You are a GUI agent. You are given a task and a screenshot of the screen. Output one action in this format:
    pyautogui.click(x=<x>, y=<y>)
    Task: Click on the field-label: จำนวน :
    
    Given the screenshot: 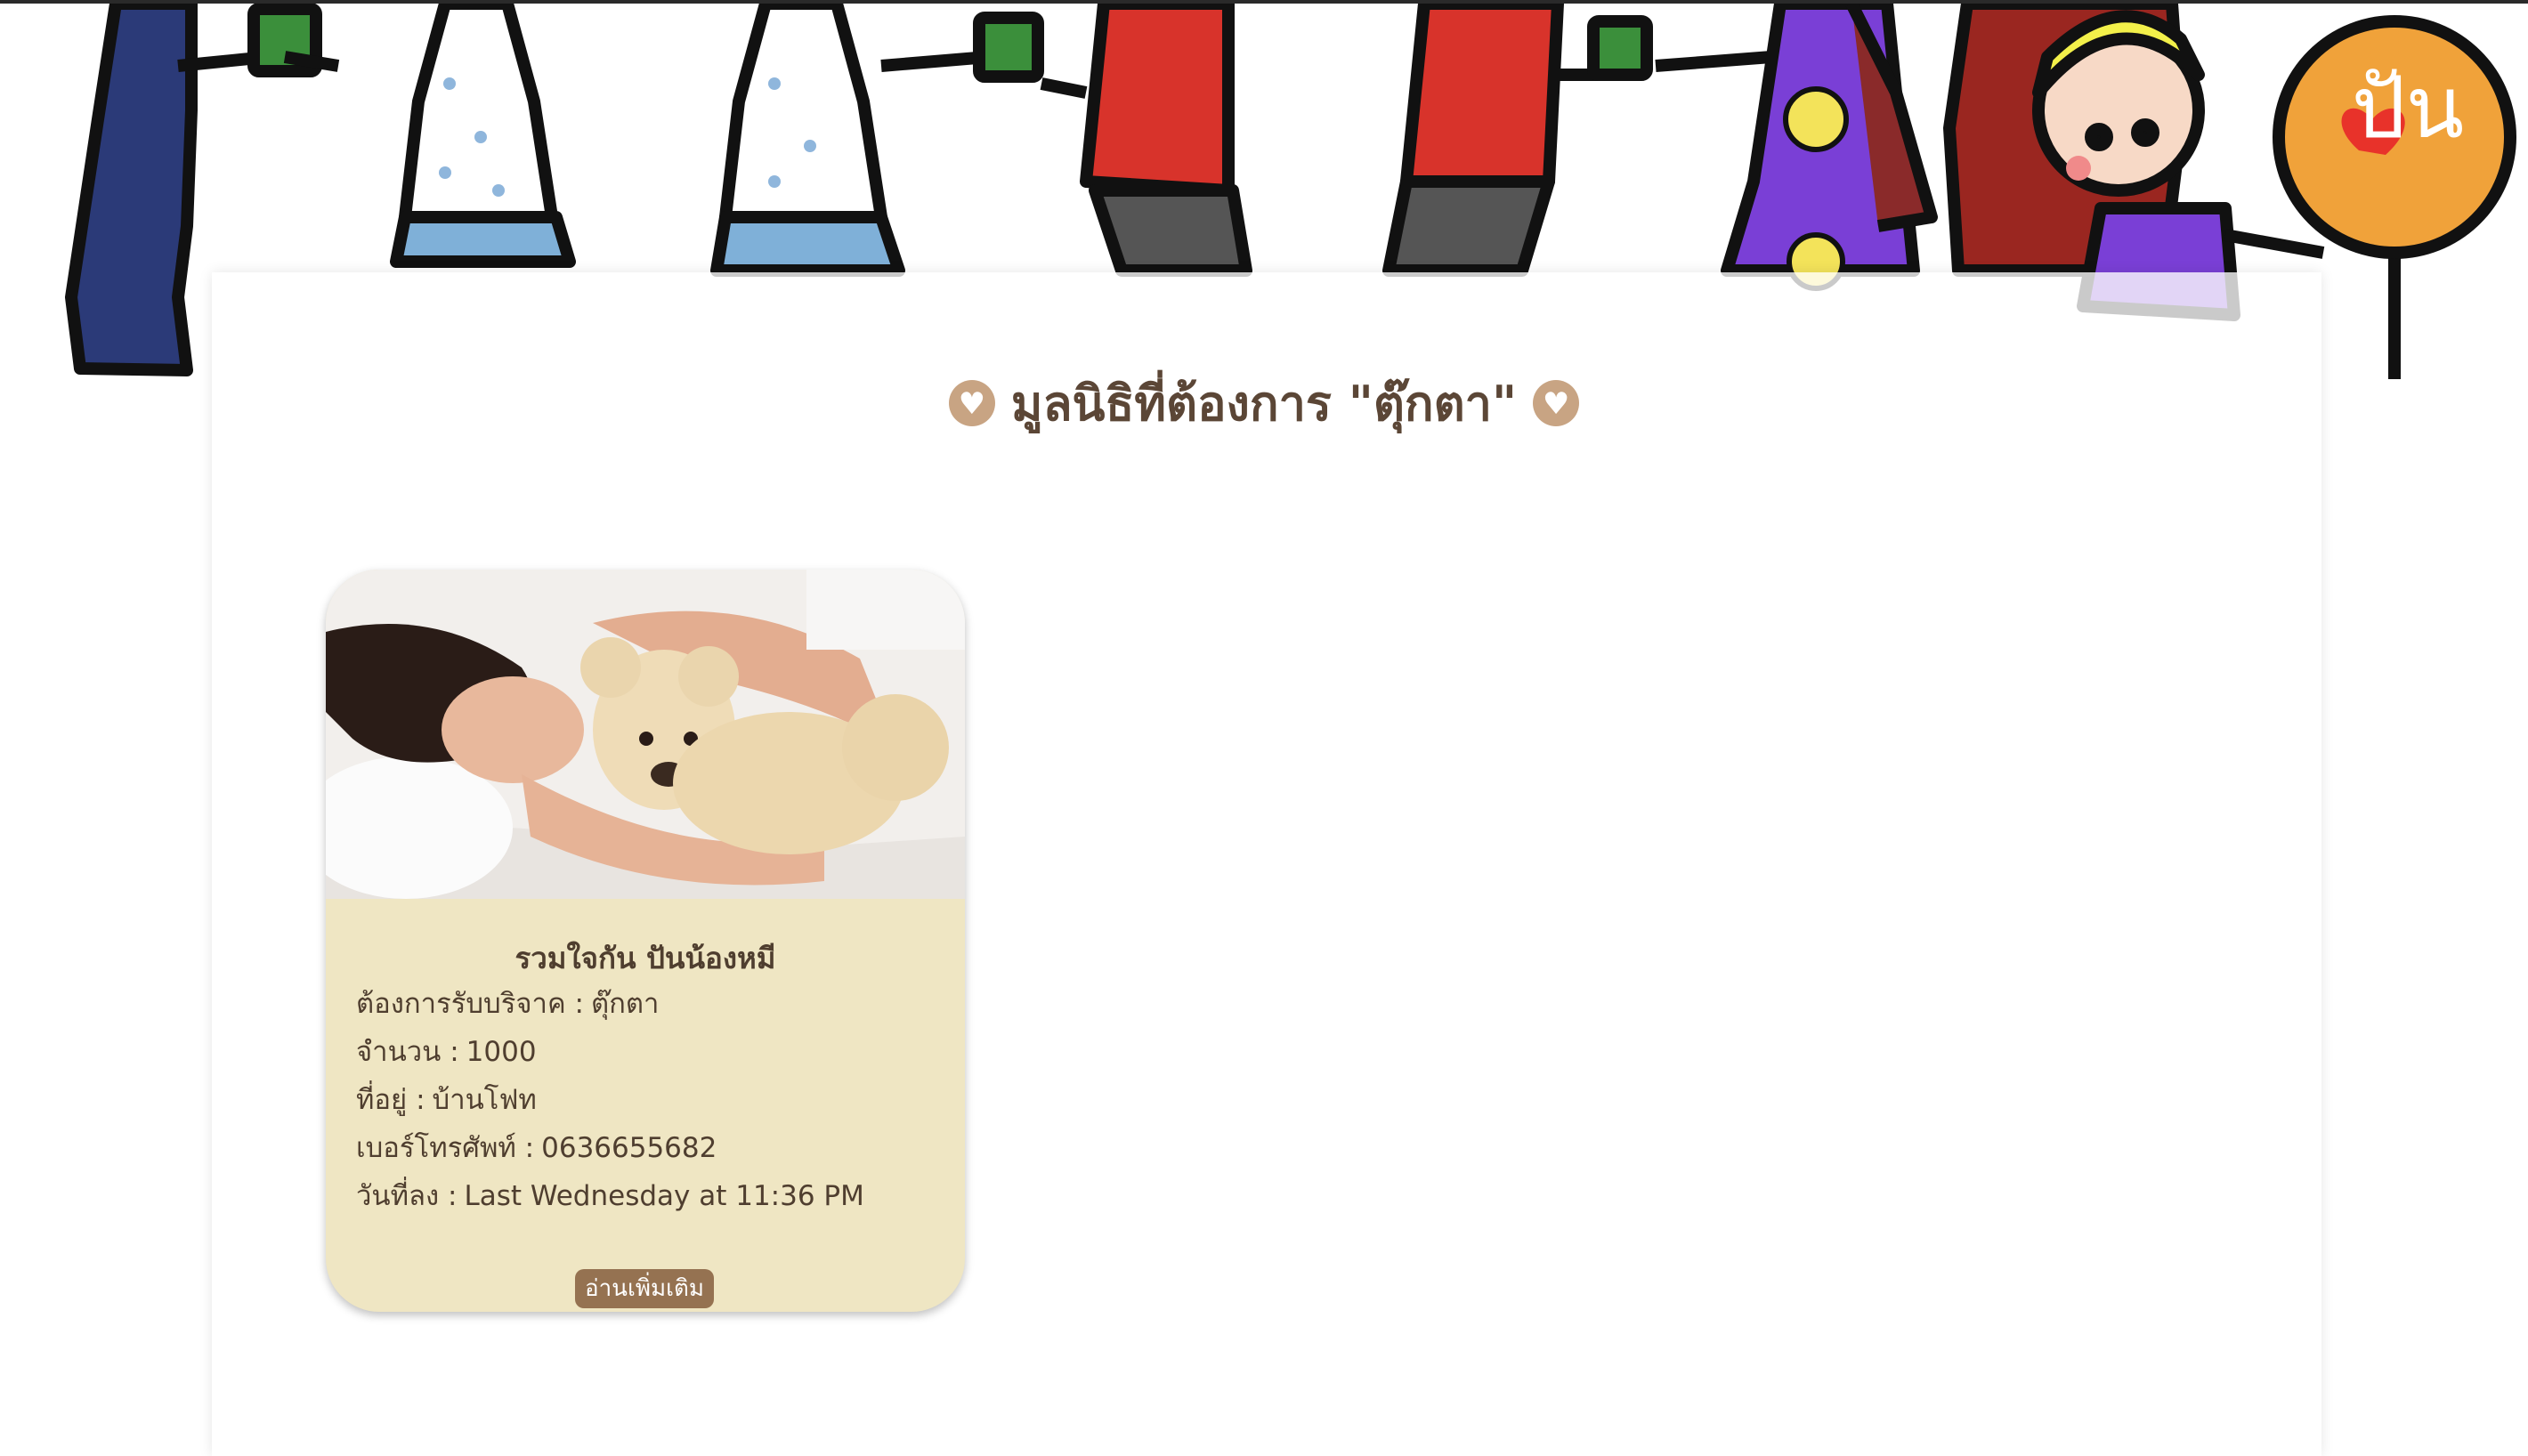 What is the action you would take?
    pyautogui.click(x=407, y=1052)
    